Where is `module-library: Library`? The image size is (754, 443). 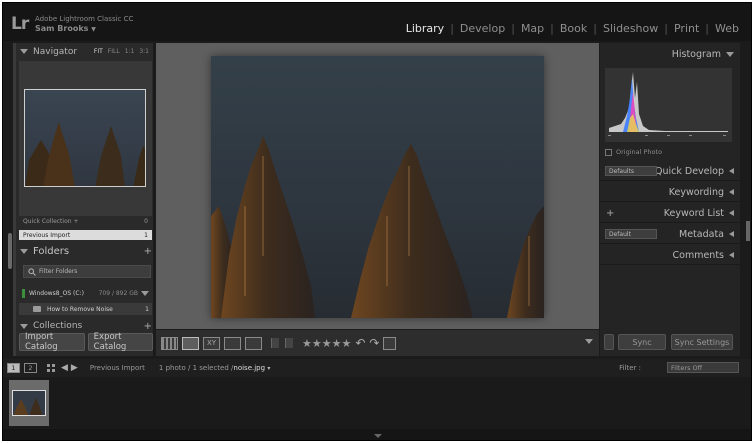
module-library: Library is located at coordinates (425, 28).